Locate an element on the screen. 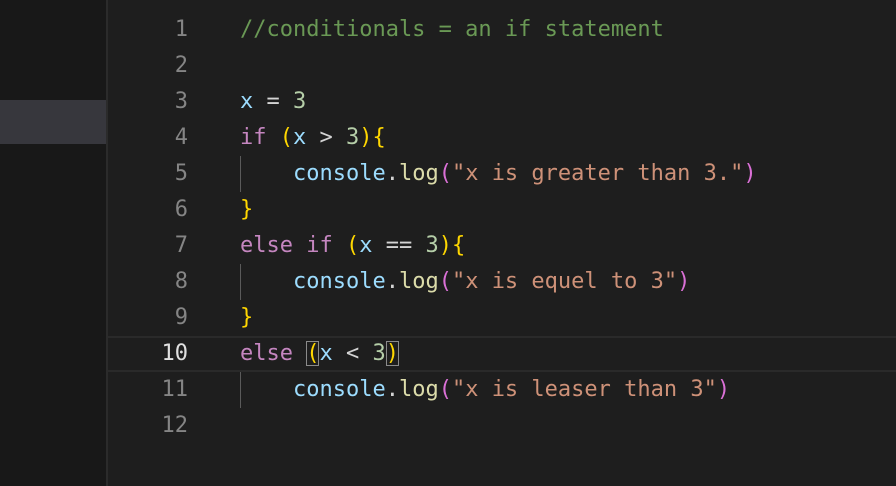 The image size is (896, 486). line-number: 6 is located at coordinates (181, 209).